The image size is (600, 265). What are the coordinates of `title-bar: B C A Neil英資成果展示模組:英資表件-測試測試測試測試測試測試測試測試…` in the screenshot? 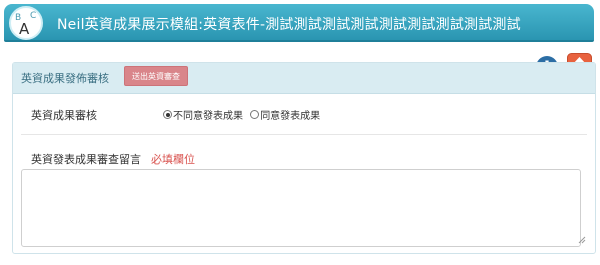 It's located at (299, 23).